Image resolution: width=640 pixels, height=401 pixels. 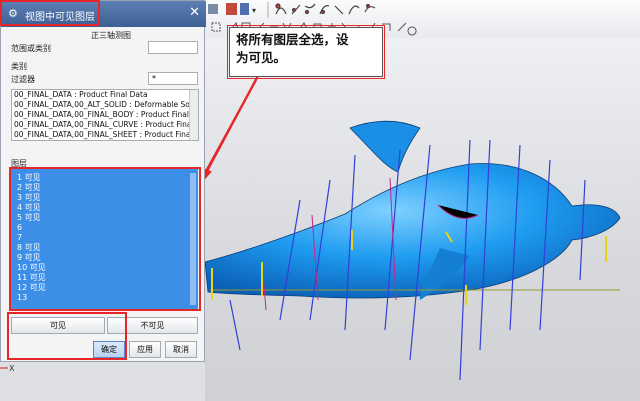 What do you see at coordinates (145, 349) in the screenshot?
I see `apply-button: 应用` at bounding box center [145, 349].